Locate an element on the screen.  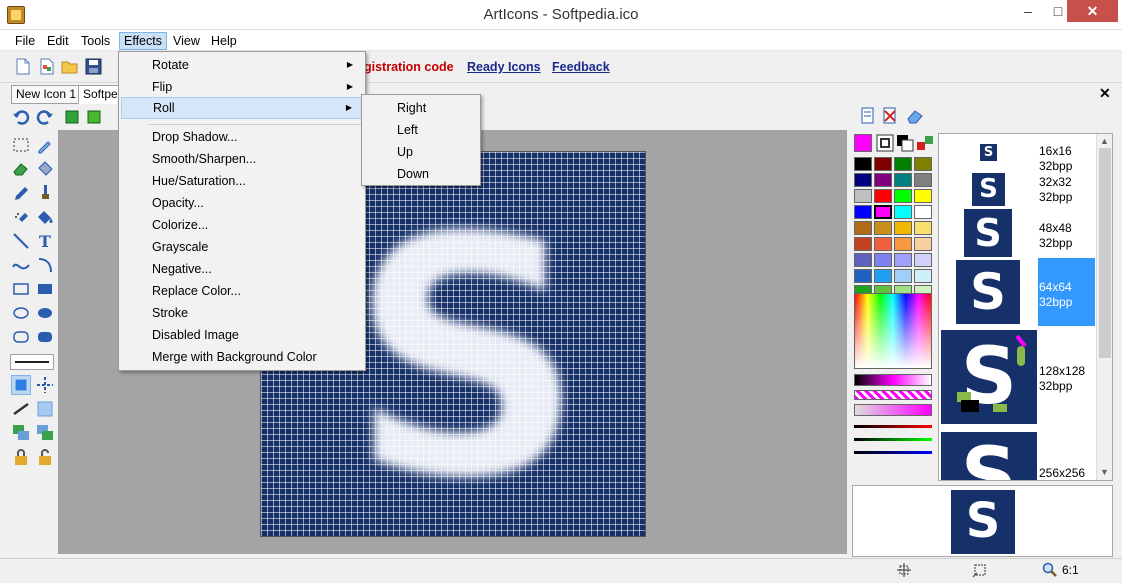
tab-new-icon-1: New Icon 1 is located at coordinates (46, 94).